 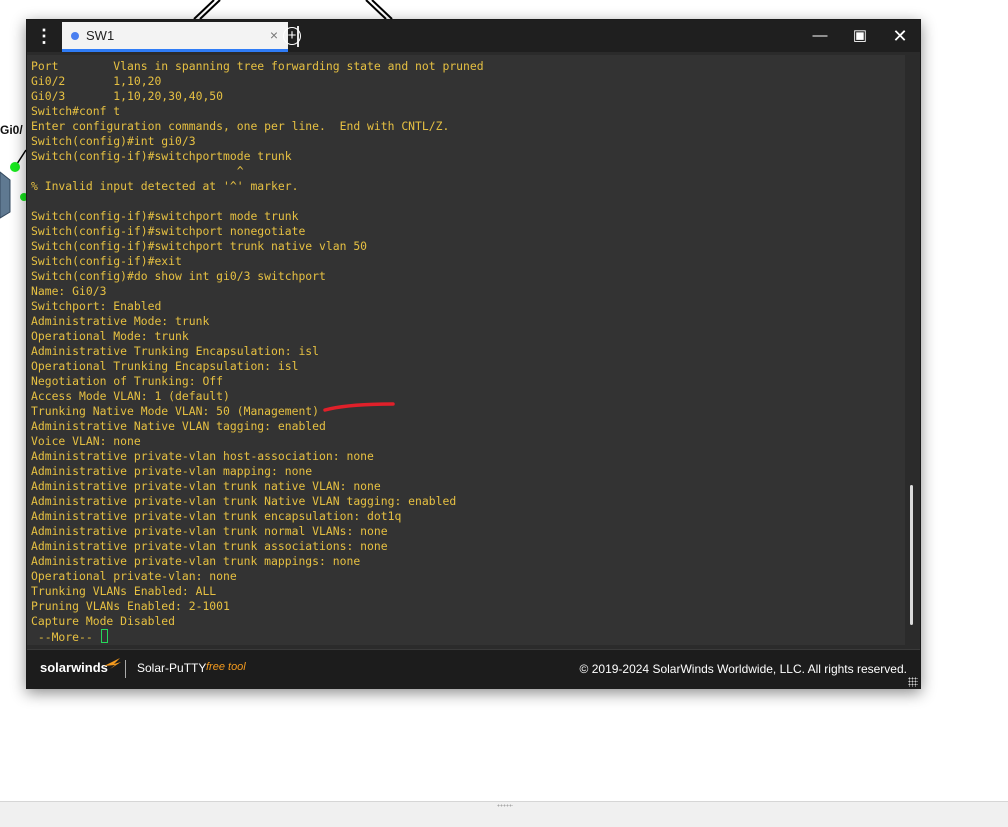 What do you see at coordinates (65, 637) in the screenshot?
I see `terminal-line: --More--` at bounding box center [65, 637].